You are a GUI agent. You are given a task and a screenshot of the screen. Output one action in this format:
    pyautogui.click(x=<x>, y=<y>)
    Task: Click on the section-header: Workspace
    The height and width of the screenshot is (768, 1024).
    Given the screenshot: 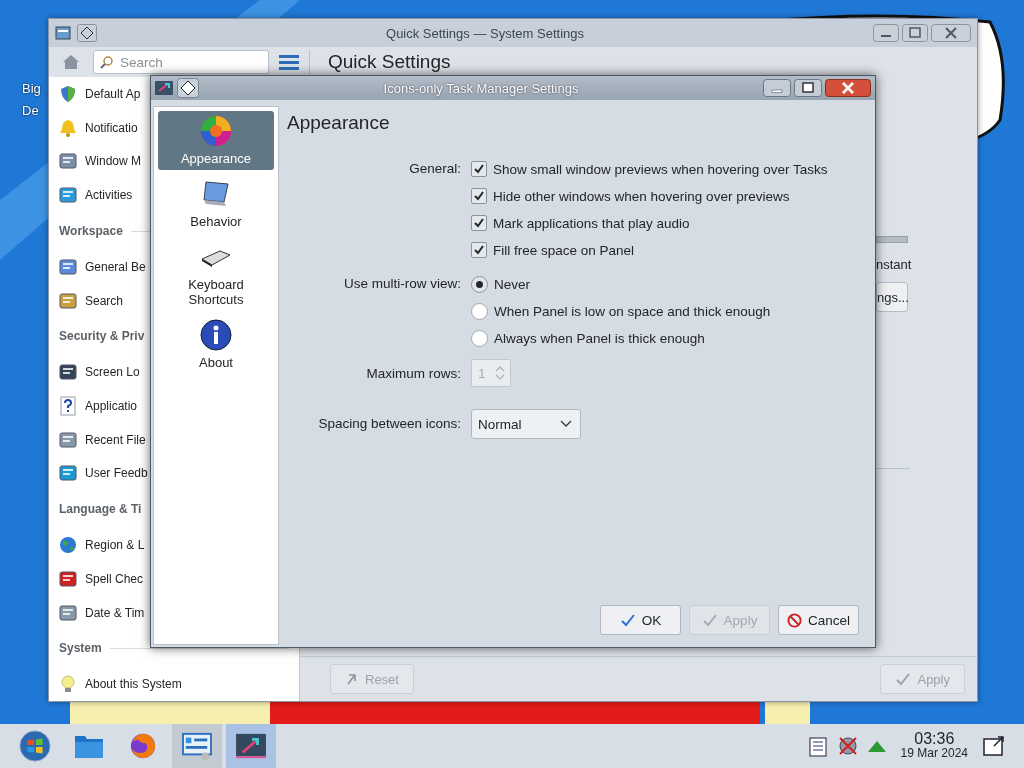 What is the action you would take?
    pyautogui.click(x=91, y=231)
    